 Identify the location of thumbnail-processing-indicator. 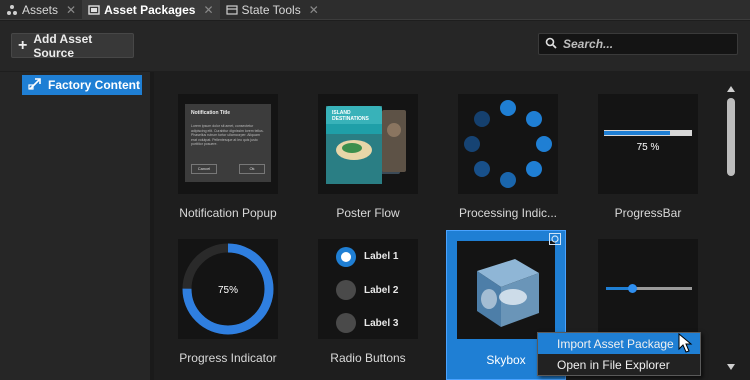
(508, 144).